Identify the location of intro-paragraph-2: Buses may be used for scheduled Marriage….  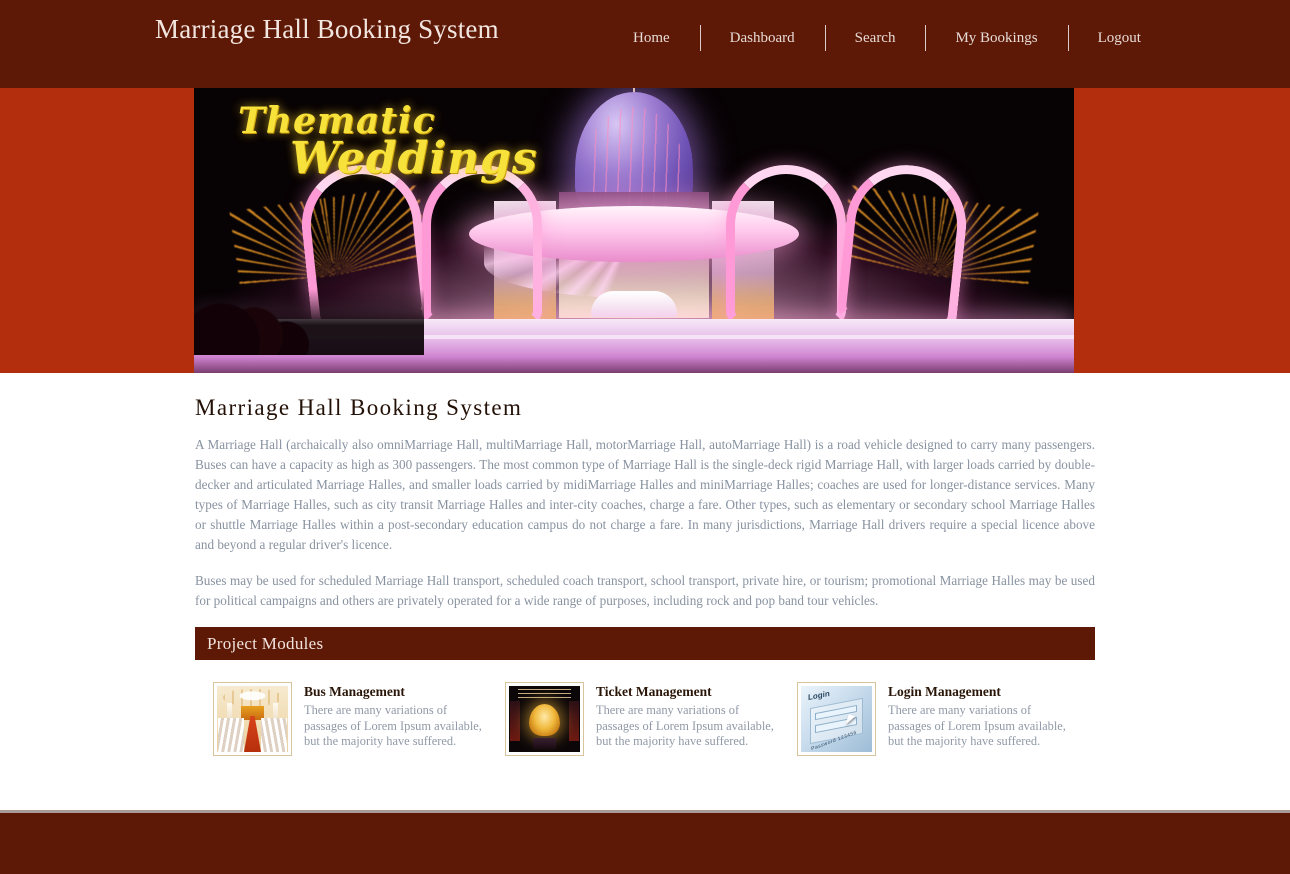
(645, 590).